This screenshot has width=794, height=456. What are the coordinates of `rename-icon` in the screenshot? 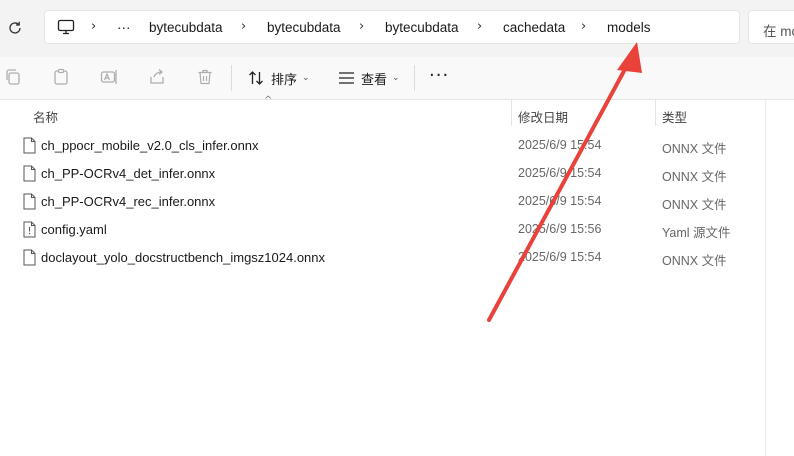 It's located at (109, 77).